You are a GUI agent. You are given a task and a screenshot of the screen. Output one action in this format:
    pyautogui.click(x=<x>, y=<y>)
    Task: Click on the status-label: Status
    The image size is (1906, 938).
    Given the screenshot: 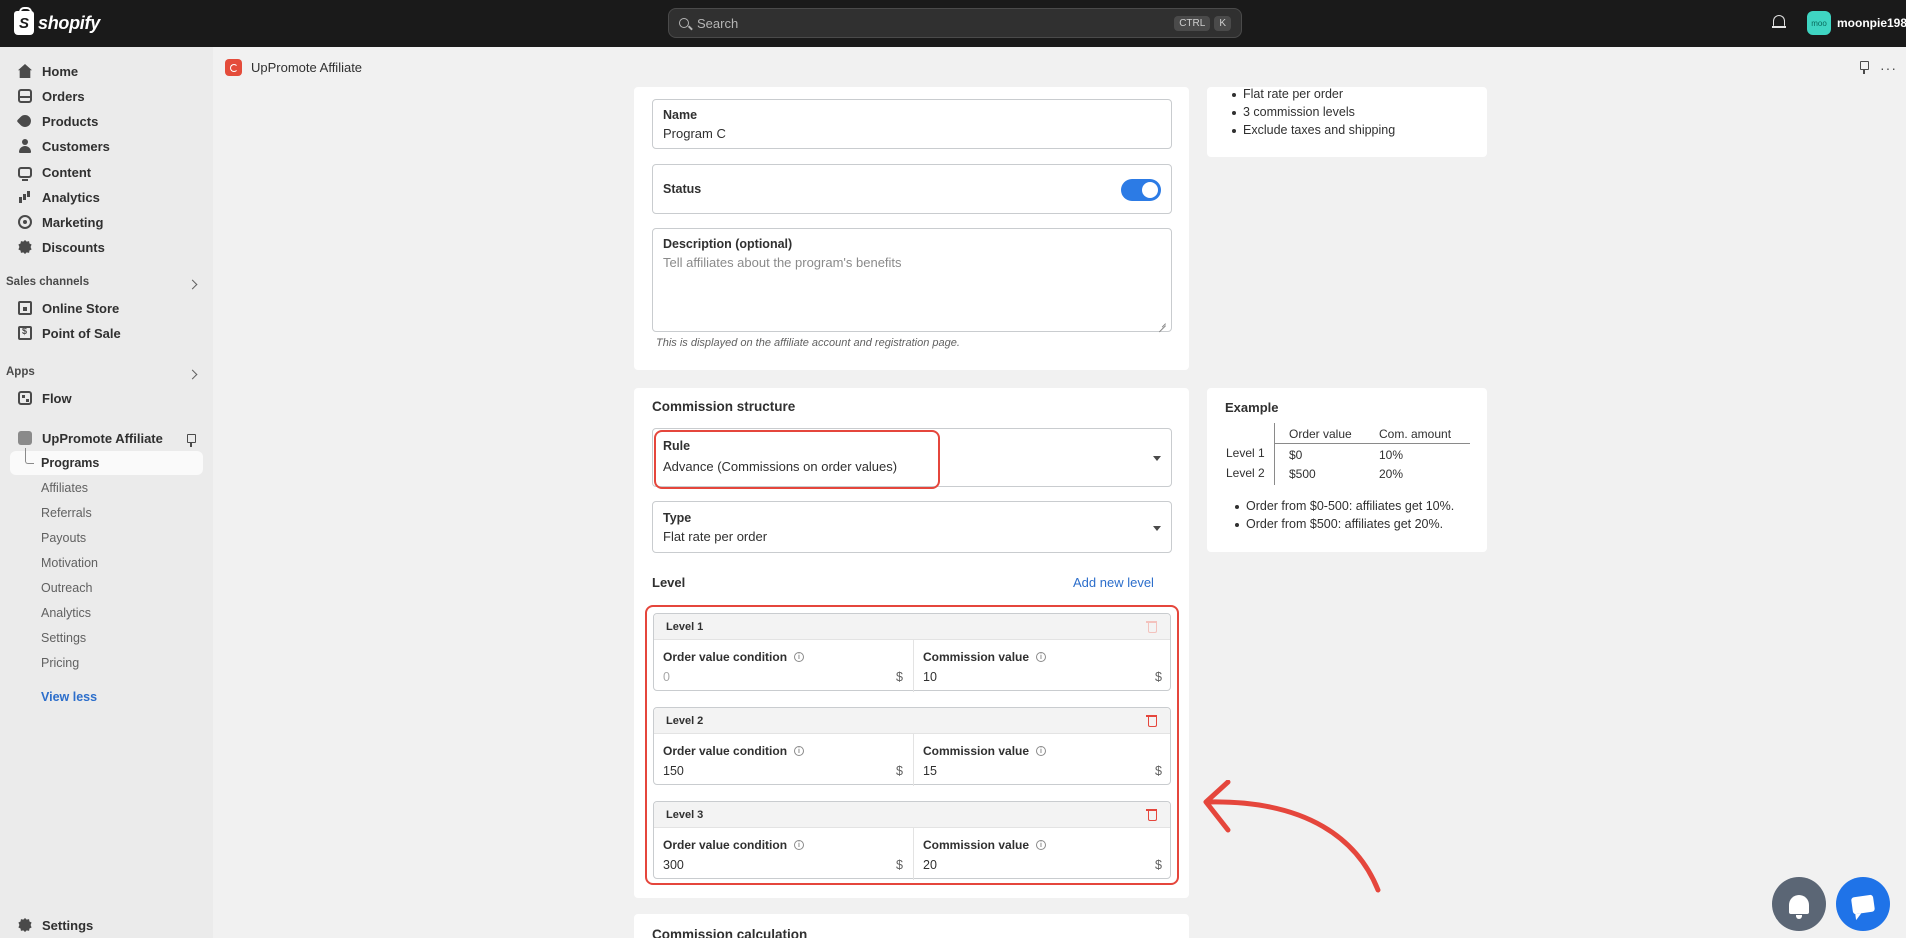 What is the action you would take?
    pyautogui.click(x=682, y=189)
    